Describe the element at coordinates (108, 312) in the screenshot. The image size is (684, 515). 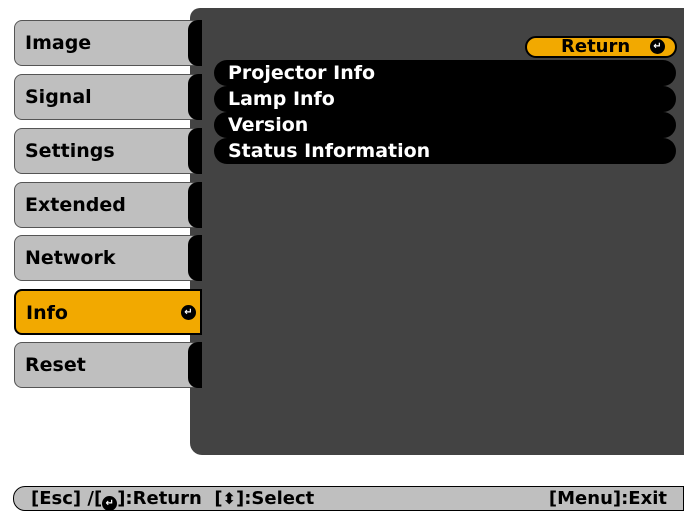
I see `tab-info: Info ↵` at that location.